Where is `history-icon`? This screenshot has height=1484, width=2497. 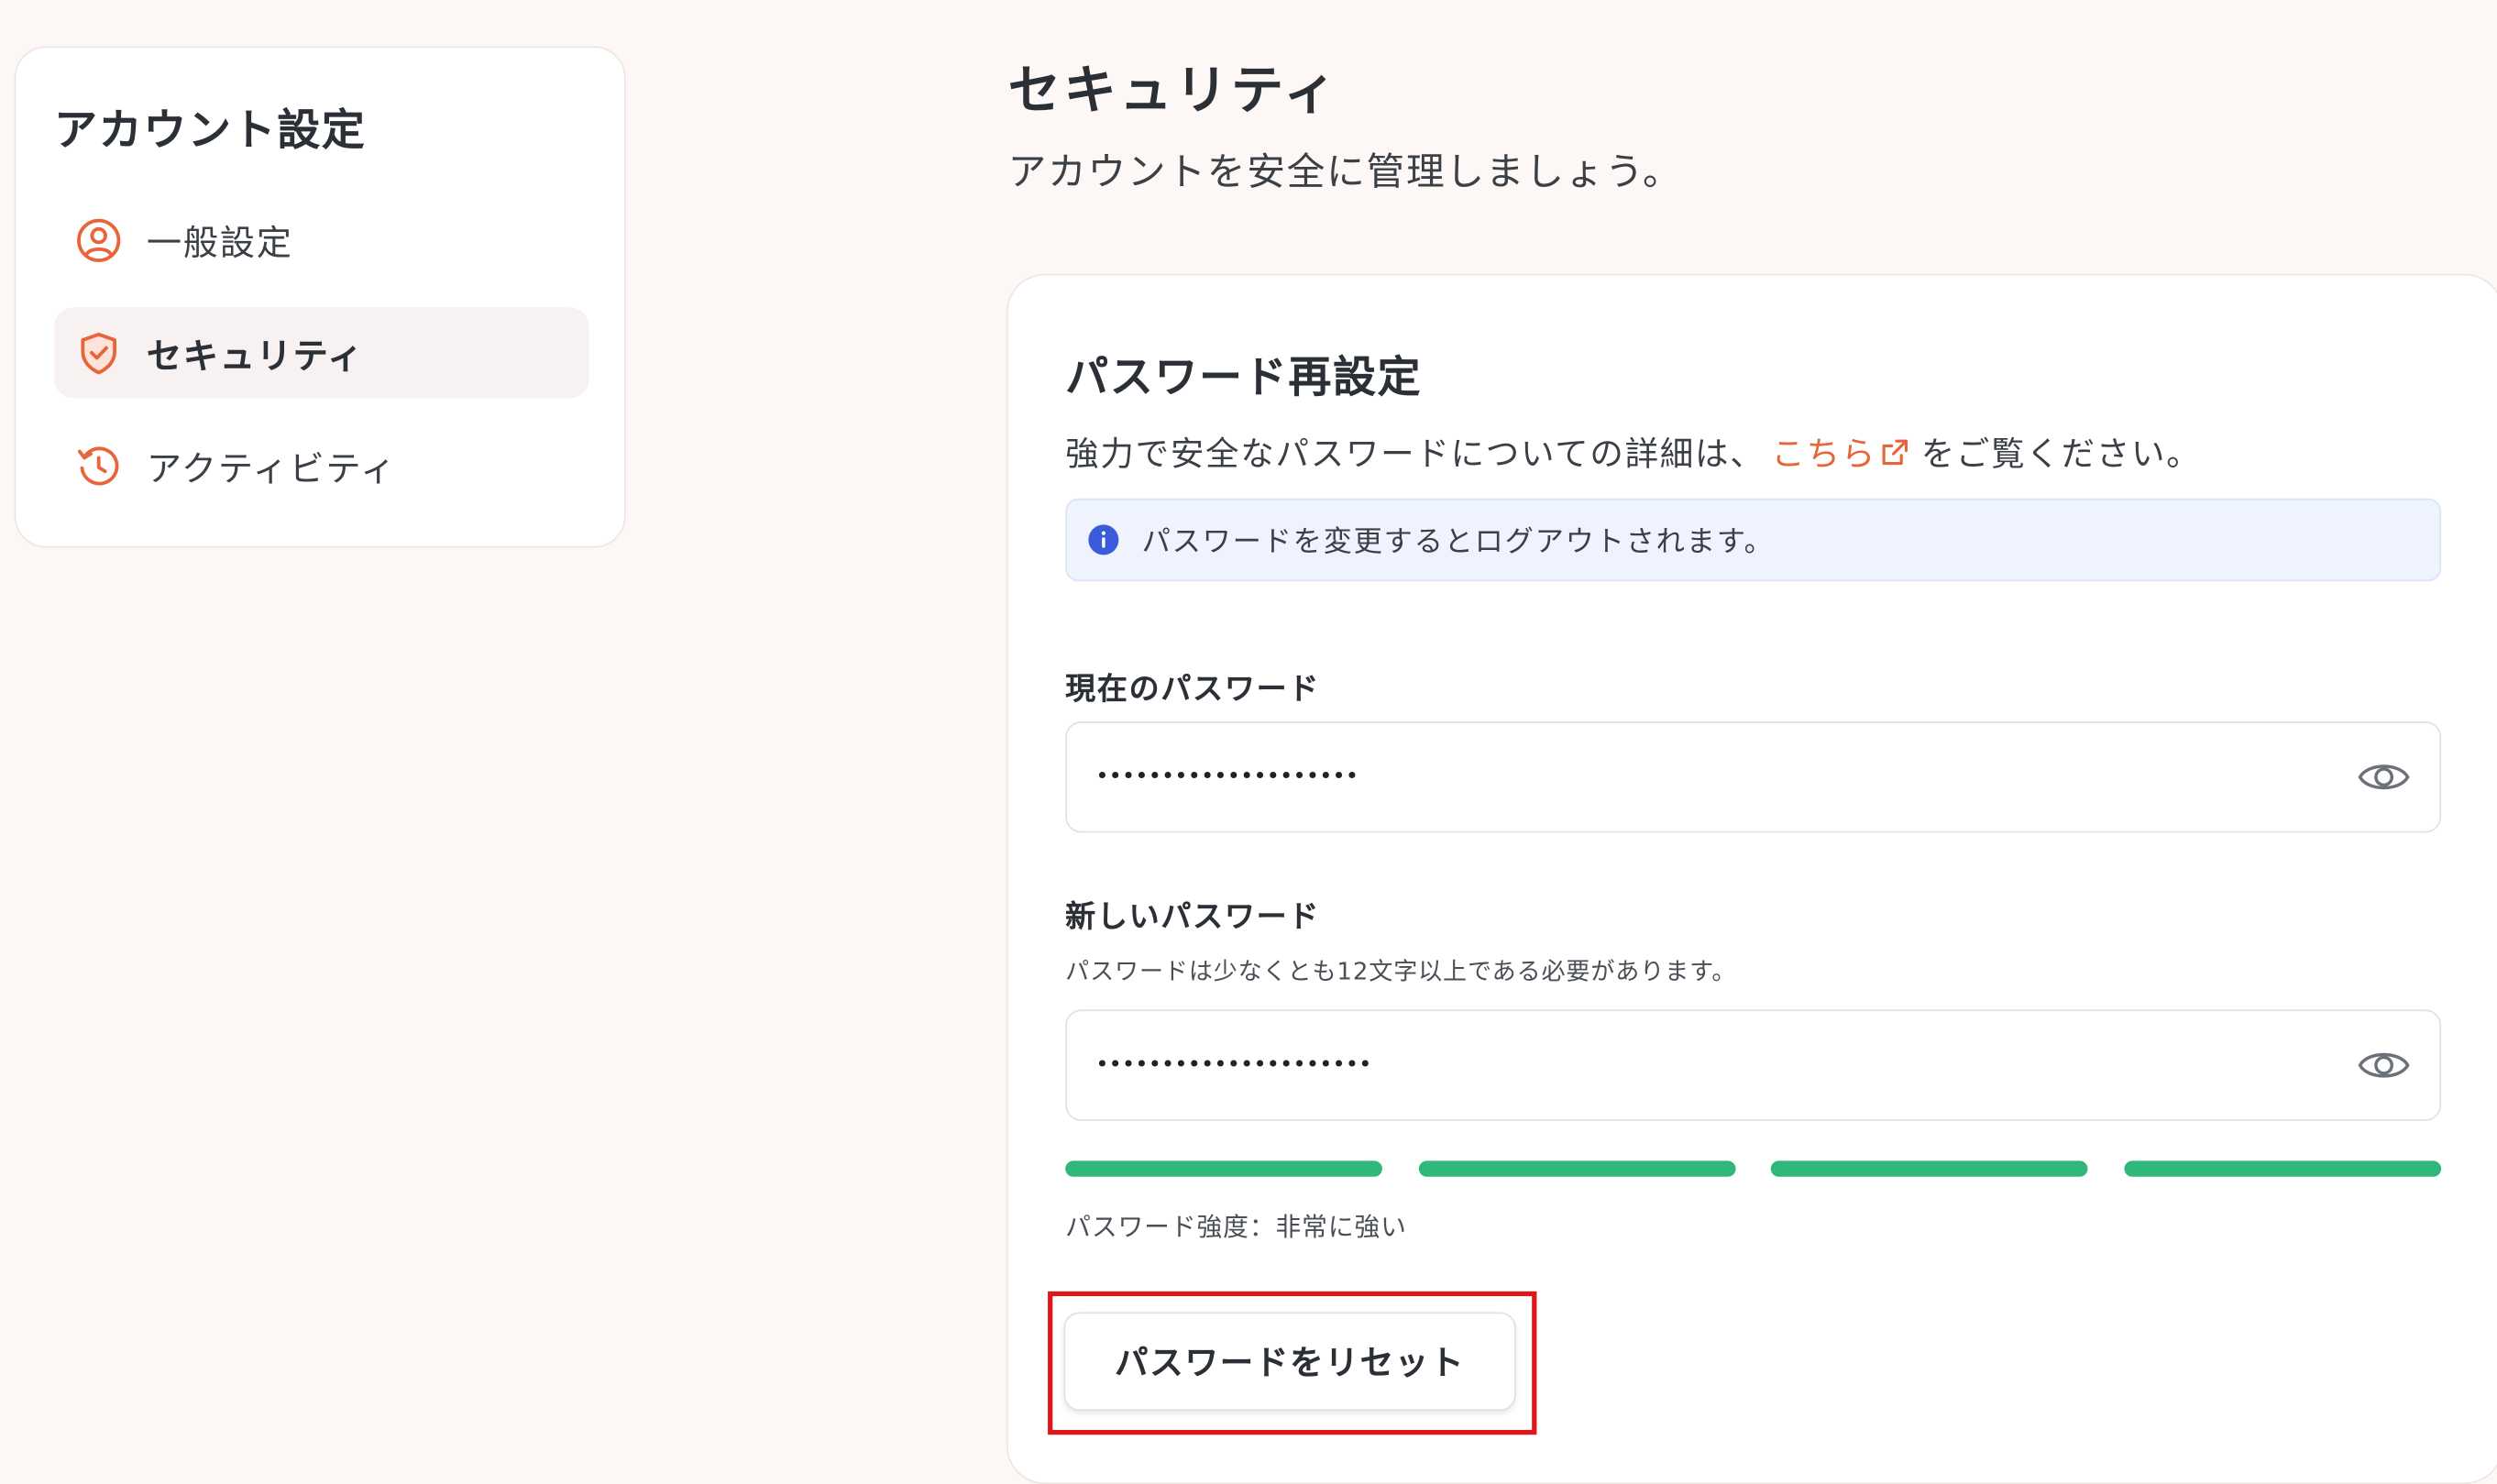
history-icon is located at coordinates (99, 465).